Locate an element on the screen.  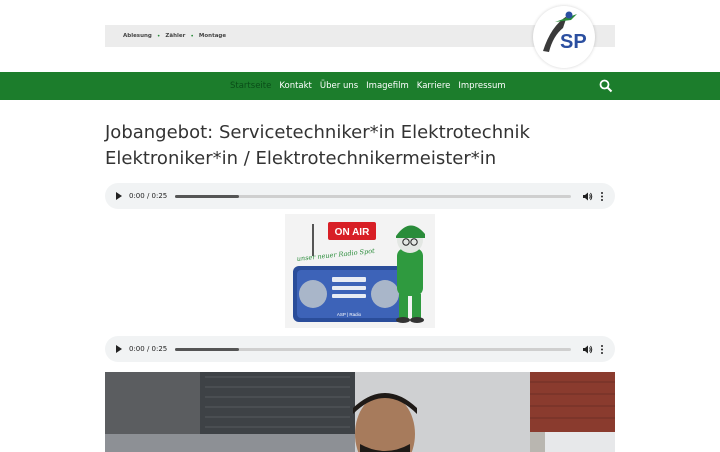
audio-player-1: 0:00 / 0:25 is located at coordinates (360, 196).